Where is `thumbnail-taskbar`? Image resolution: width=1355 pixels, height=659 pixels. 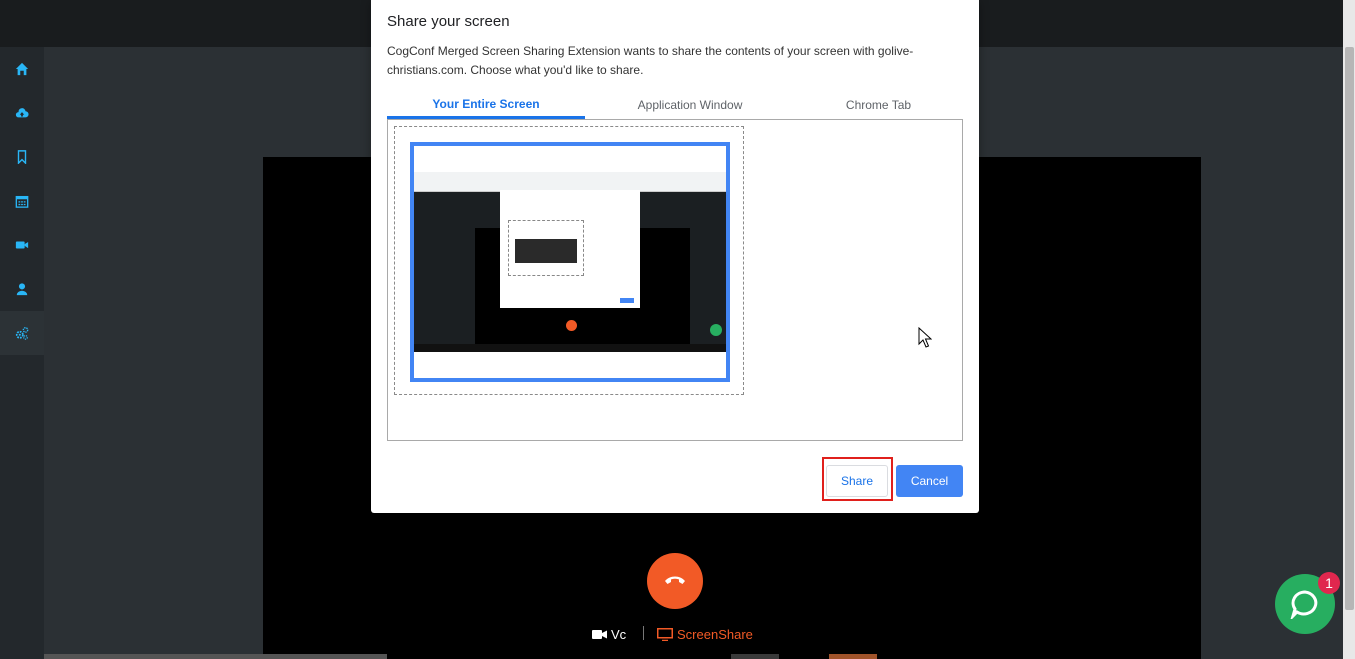
thumbnail-taskbar is located at coordinates (570, 348).